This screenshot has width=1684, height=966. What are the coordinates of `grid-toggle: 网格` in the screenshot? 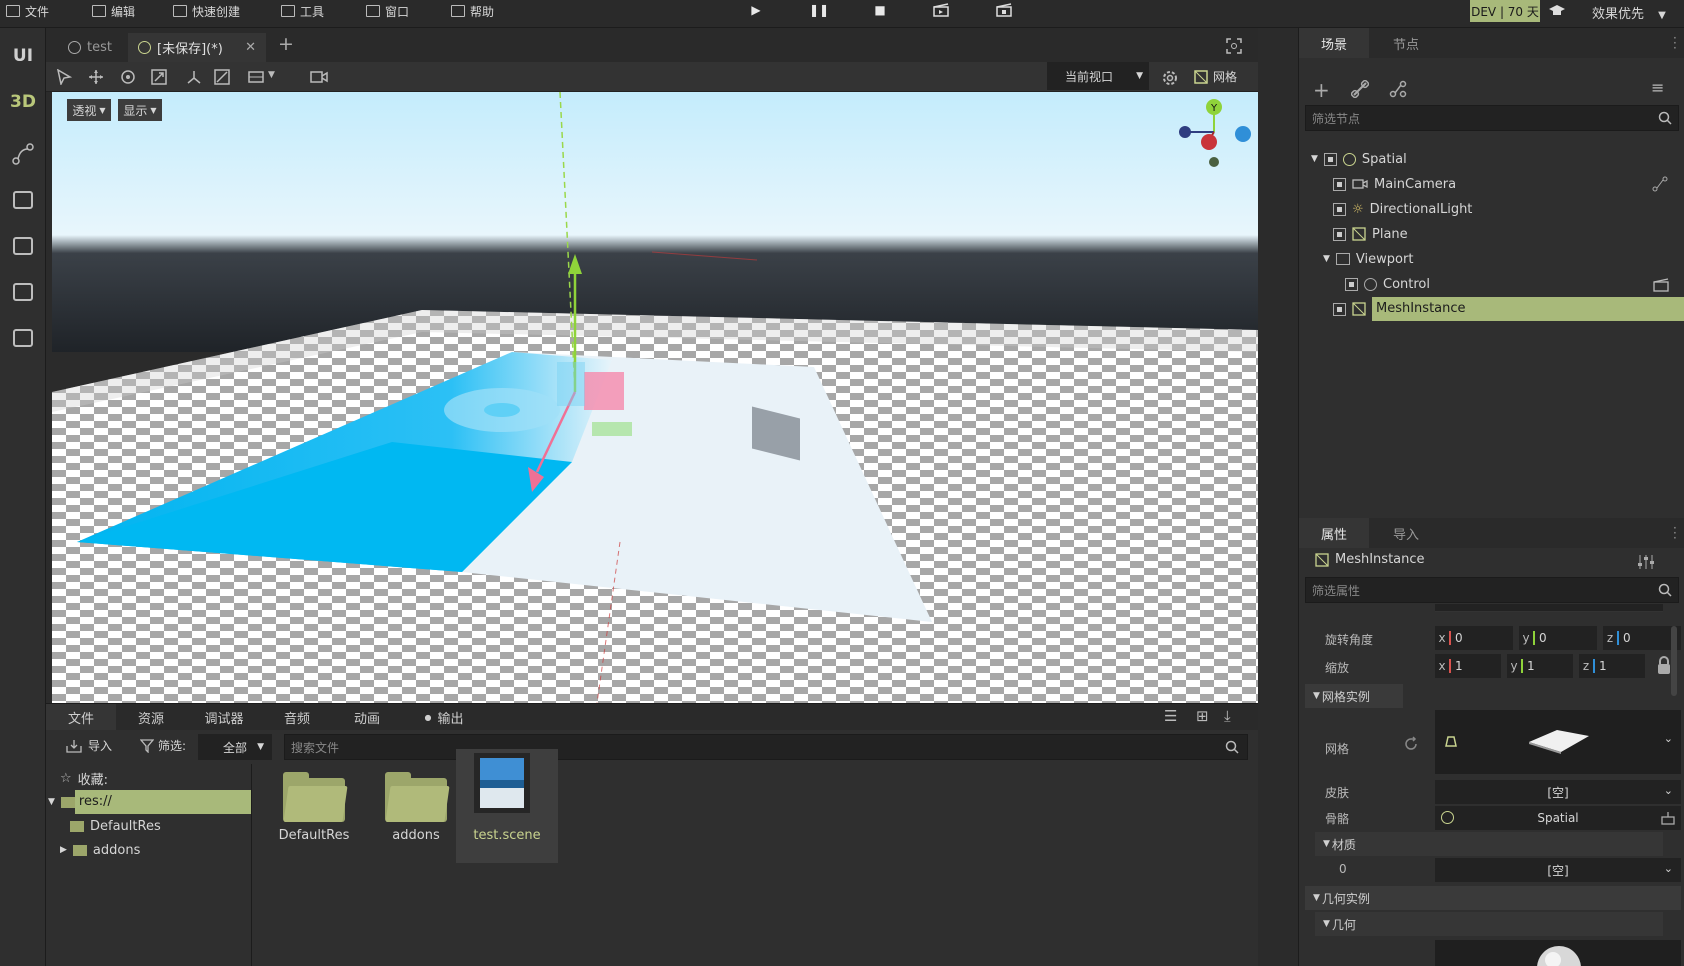 It's located at (1215, 76).